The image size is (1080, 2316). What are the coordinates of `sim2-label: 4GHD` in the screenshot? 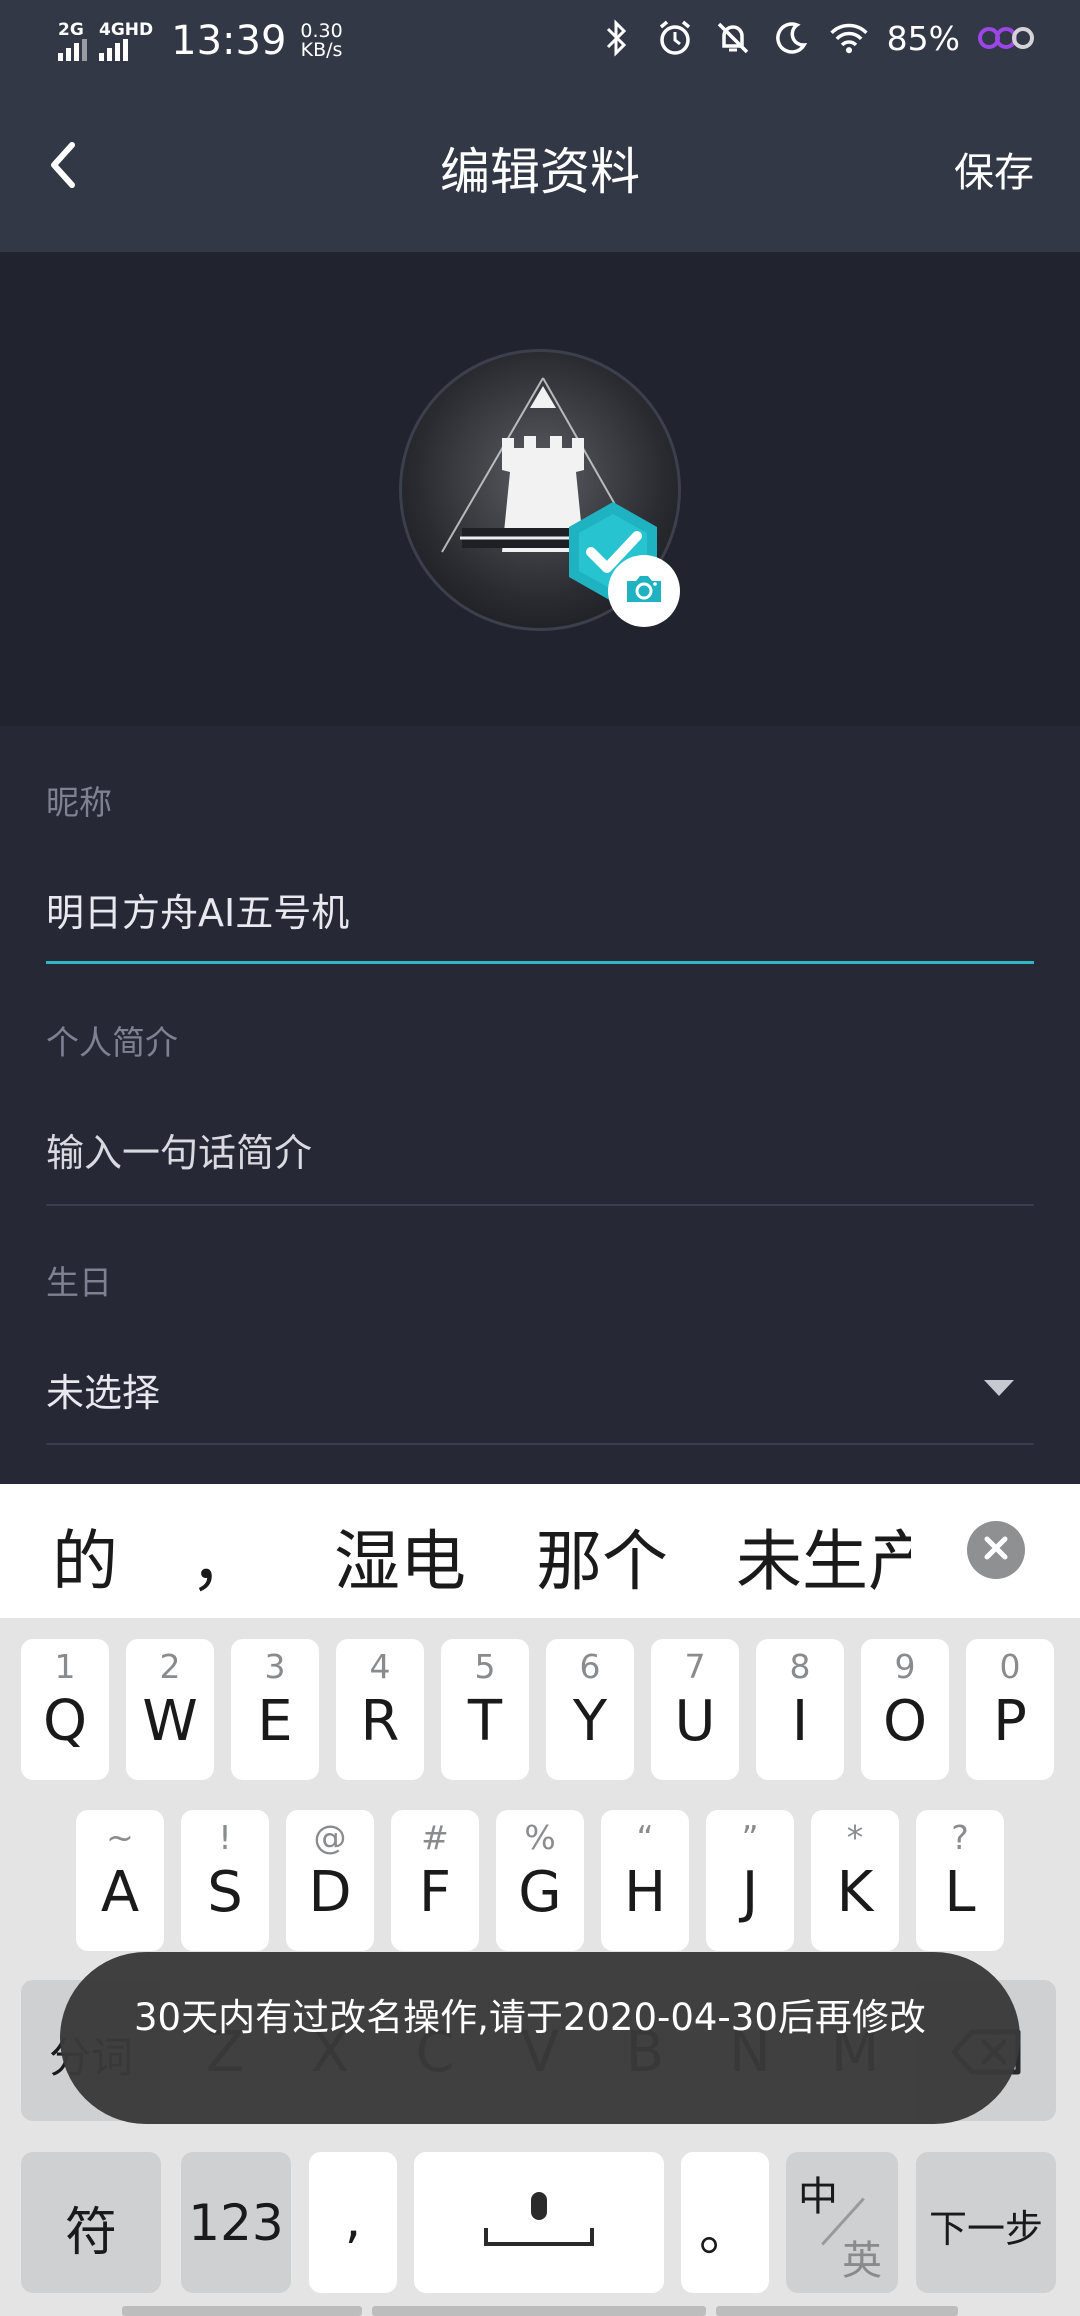 It's located at (126, 30).